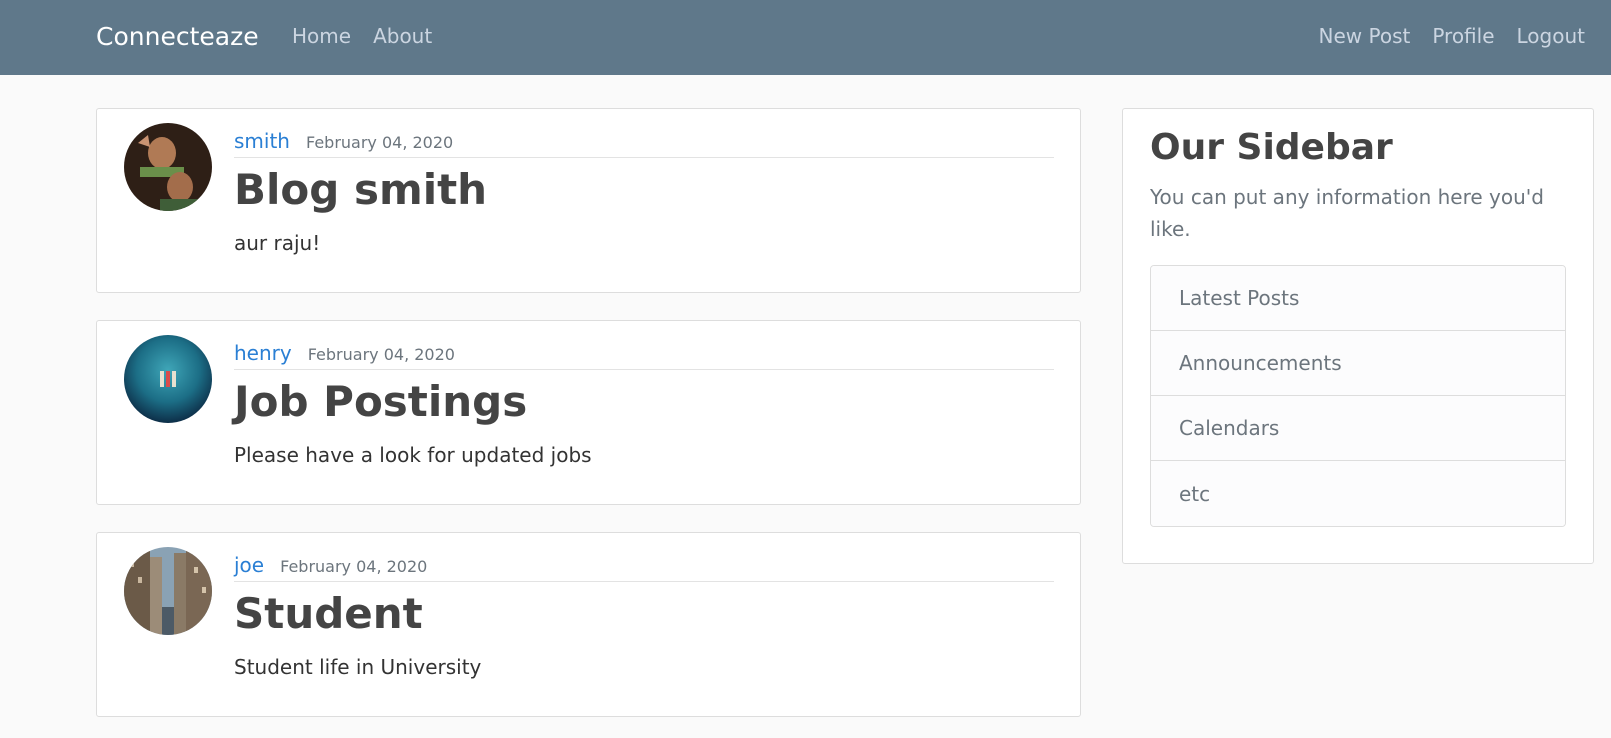 The image size is (1611, 738). I want to click on post-meta: smith February 04, 2020, so click(644, 143).